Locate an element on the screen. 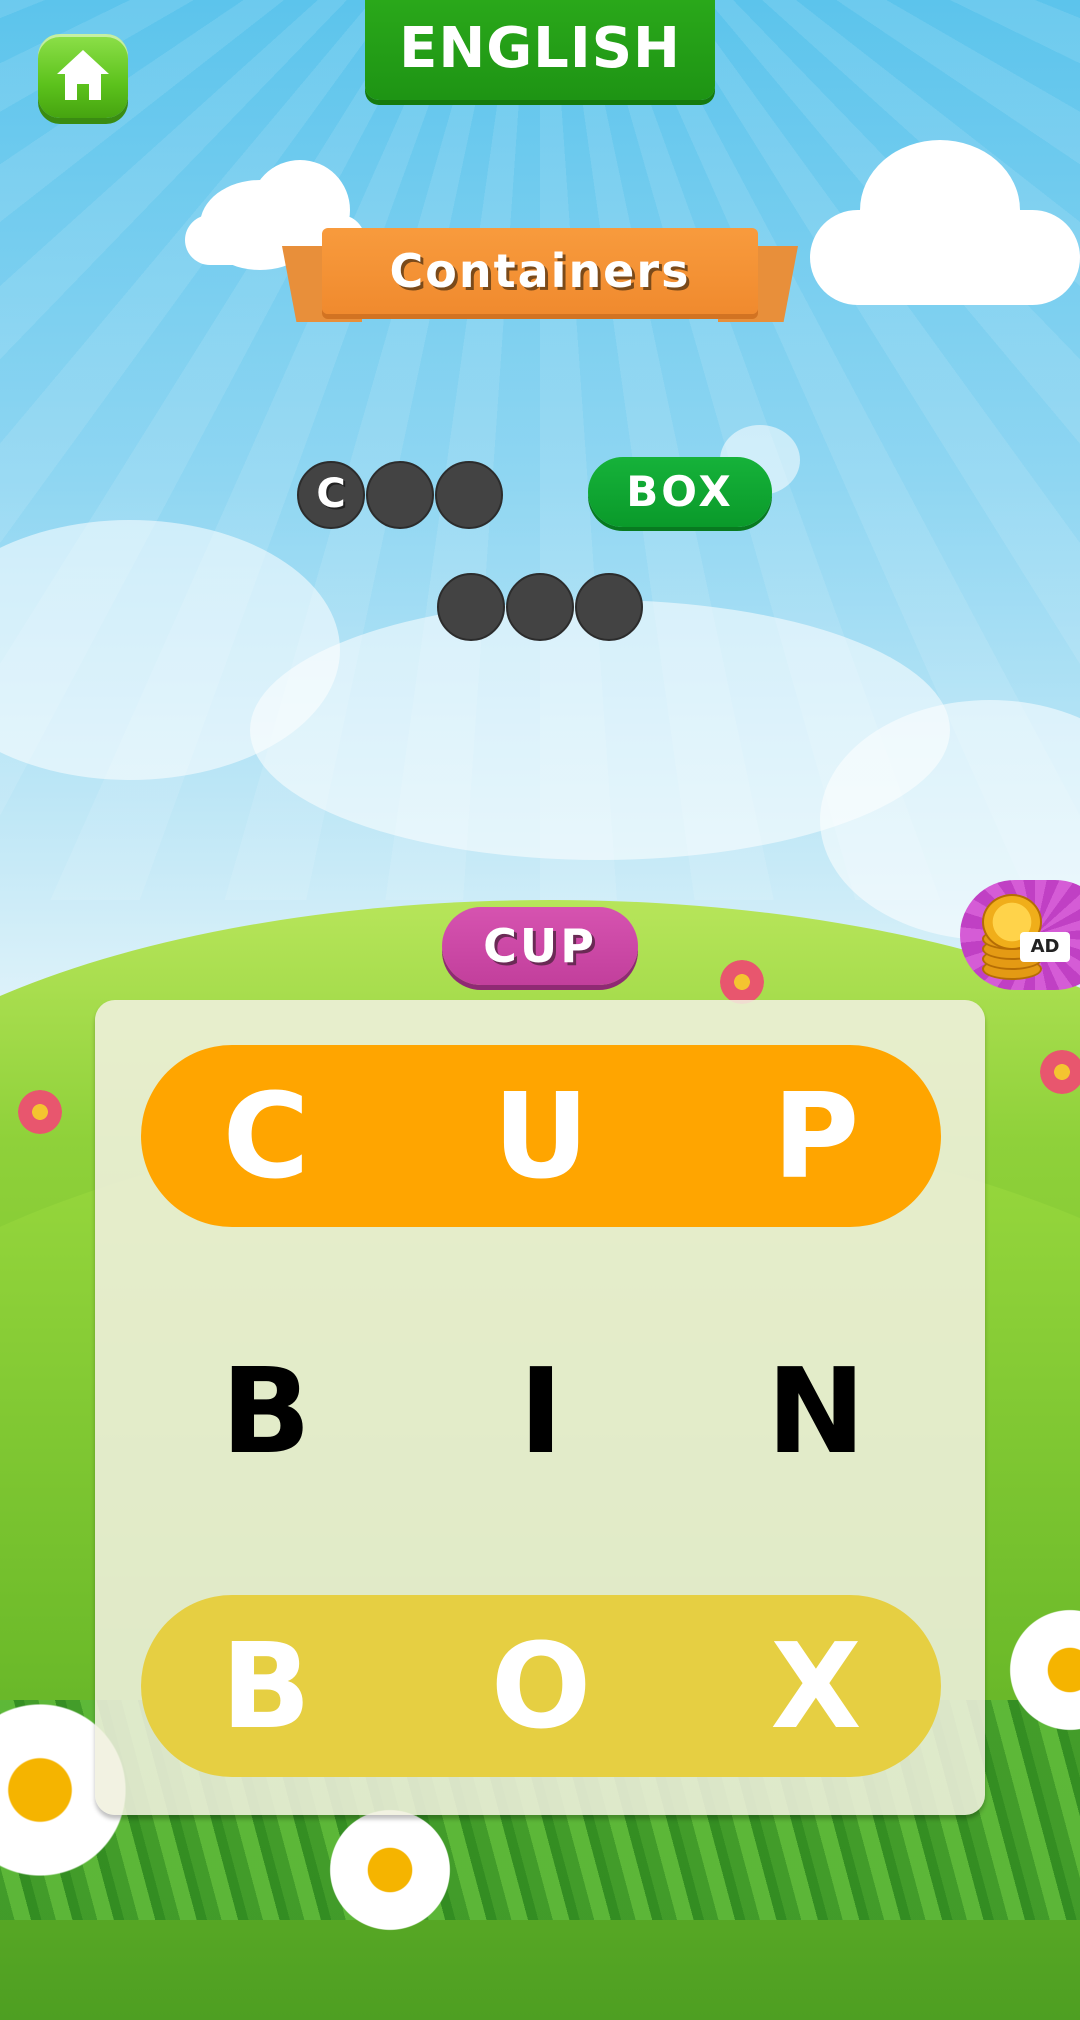  home-icon is located at coordinates (83, 75).